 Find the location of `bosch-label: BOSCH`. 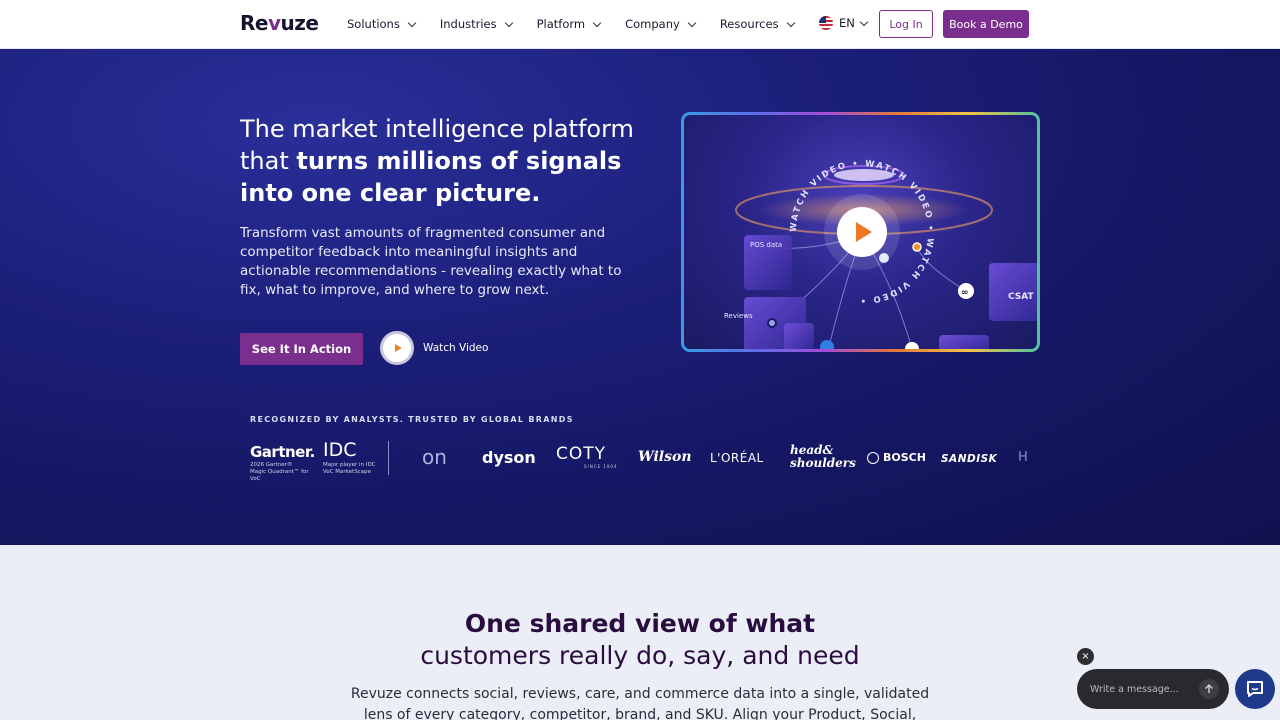

bosch-label: BOSCH is located at coordinates (904, 457).